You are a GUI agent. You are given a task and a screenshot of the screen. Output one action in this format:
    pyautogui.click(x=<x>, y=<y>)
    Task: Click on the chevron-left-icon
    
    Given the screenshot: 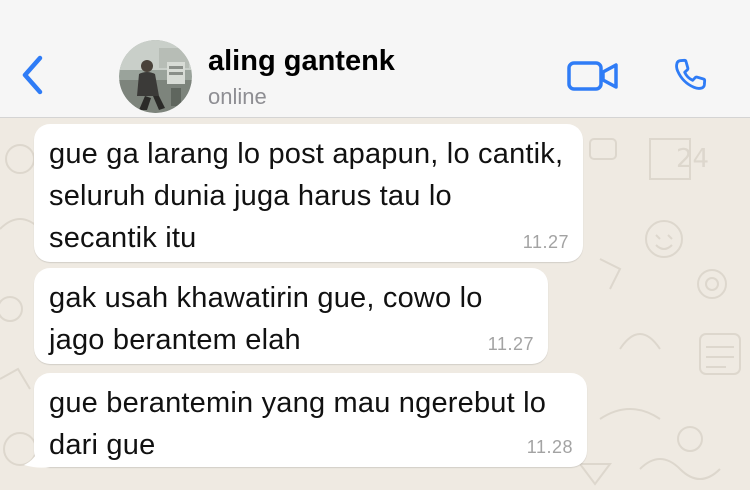 What is the action you would take?
    pyautogui.click(x=32, y=75)
    